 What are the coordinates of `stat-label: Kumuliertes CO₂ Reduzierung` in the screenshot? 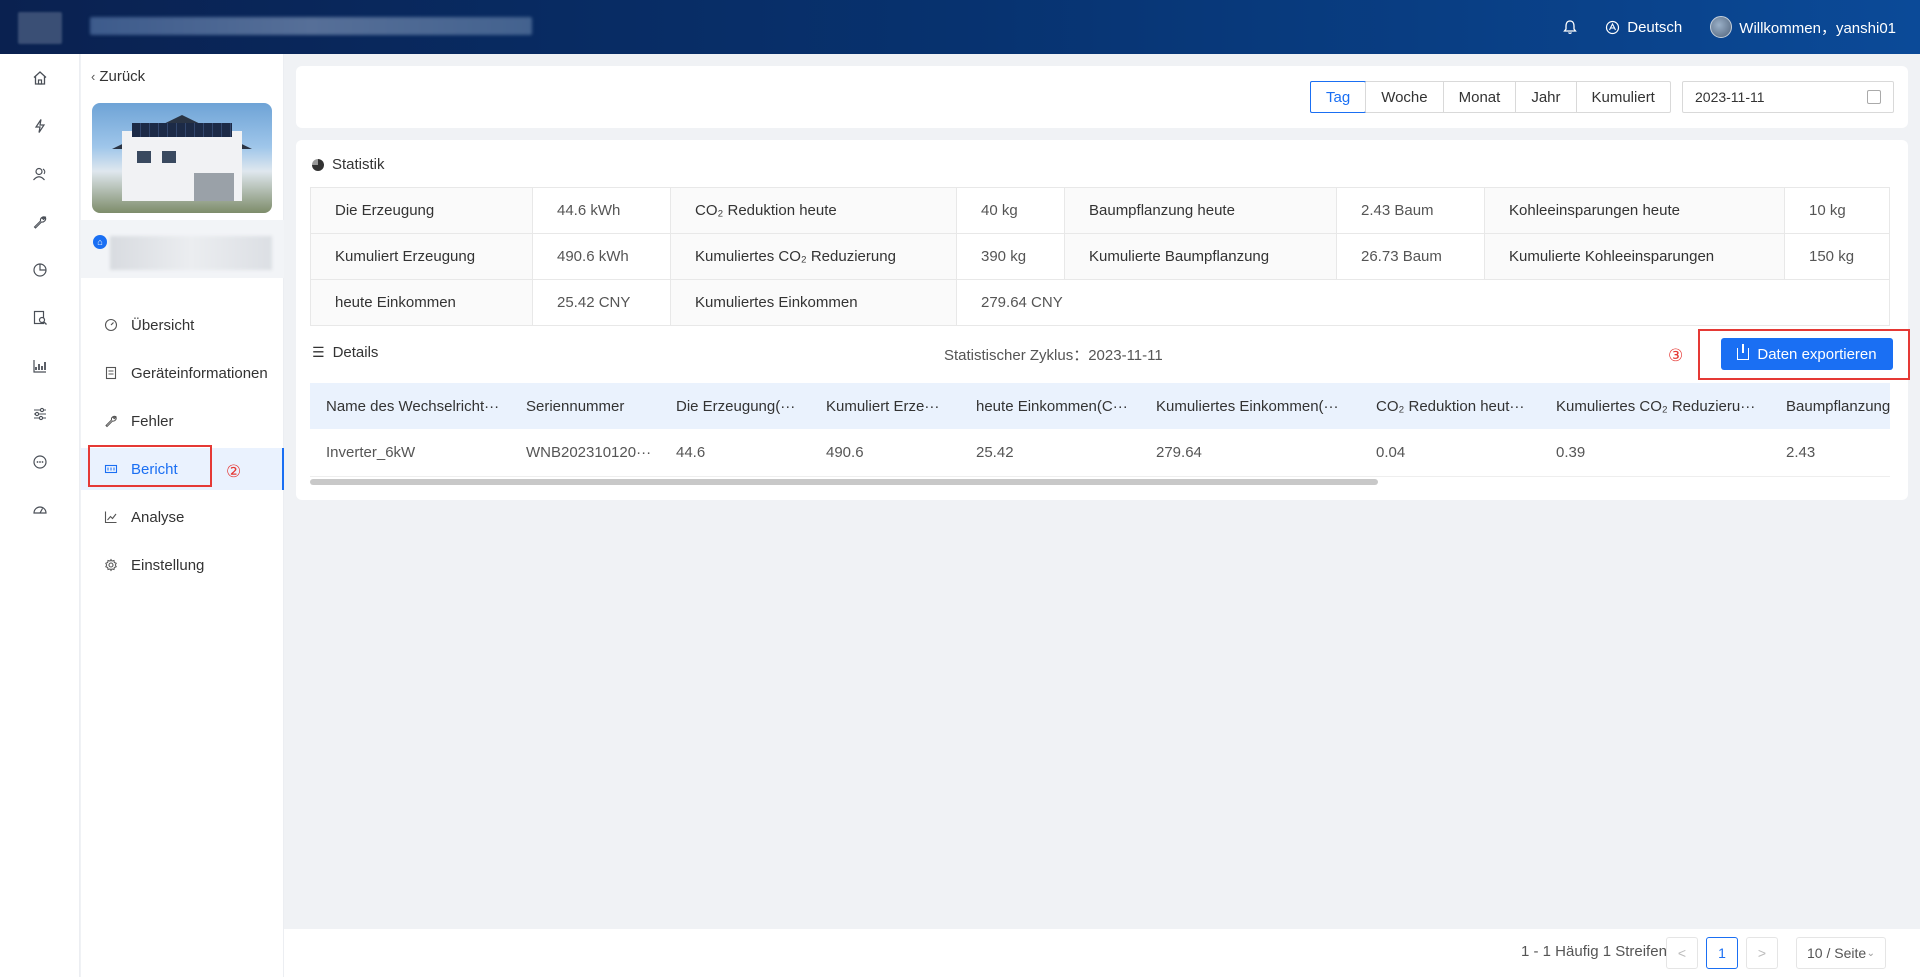 It's located at (813, 256).